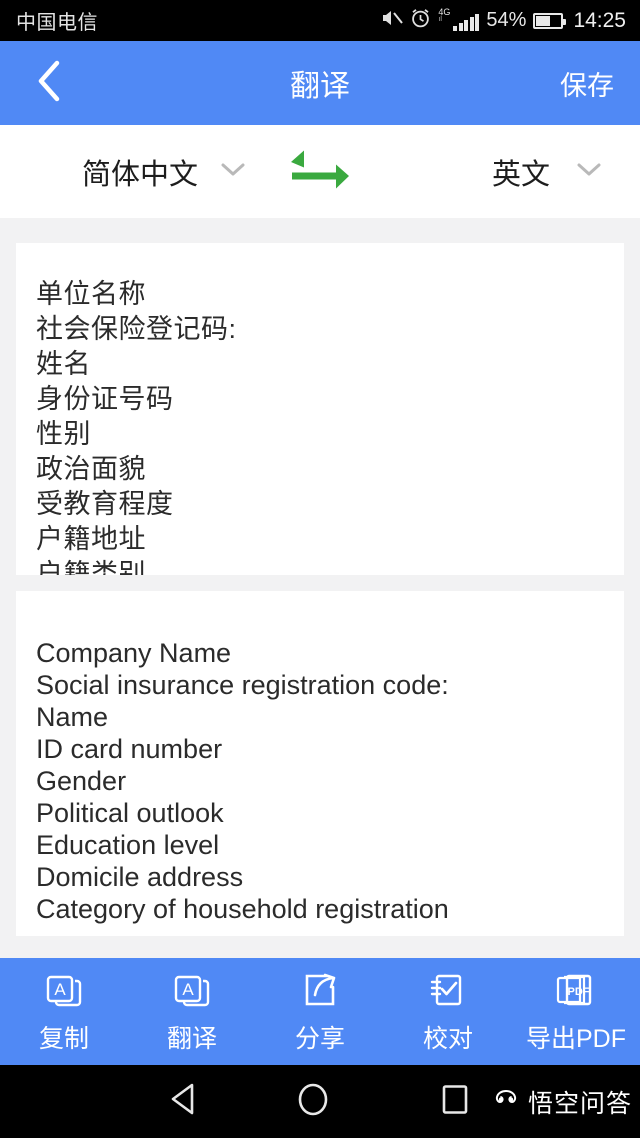  What do you see at coordinates (134, 653) in the screenshot?
I see `translated-line: Company Name` at bounding box center [134, 653].